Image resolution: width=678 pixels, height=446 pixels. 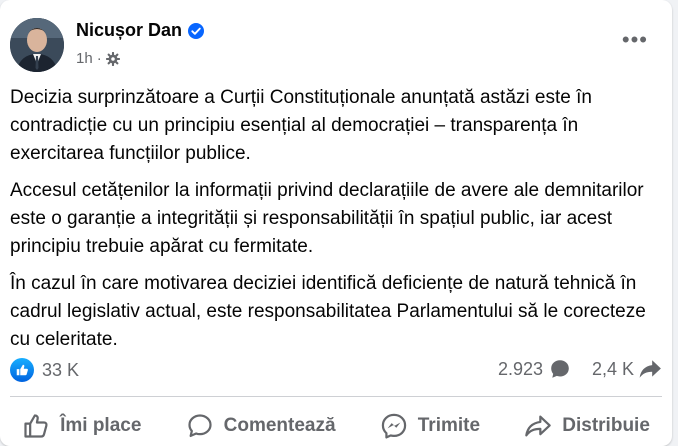 I want to click on reactions-summary: 33 K, so click(x=44, y=370).